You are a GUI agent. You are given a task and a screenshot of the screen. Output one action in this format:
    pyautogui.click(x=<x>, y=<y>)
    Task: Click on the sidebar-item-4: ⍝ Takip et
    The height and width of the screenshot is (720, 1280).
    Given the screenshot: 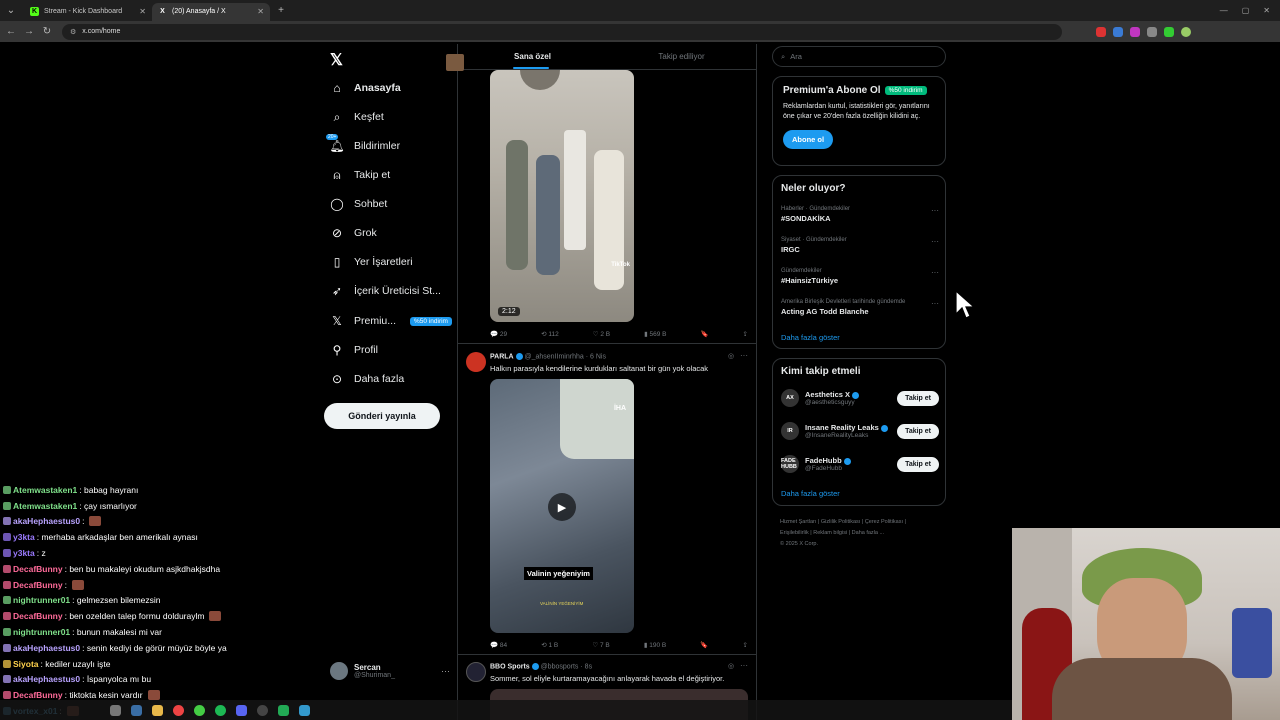 What is the action you would take?
    pyautogui.click(x=360, y=175)
    